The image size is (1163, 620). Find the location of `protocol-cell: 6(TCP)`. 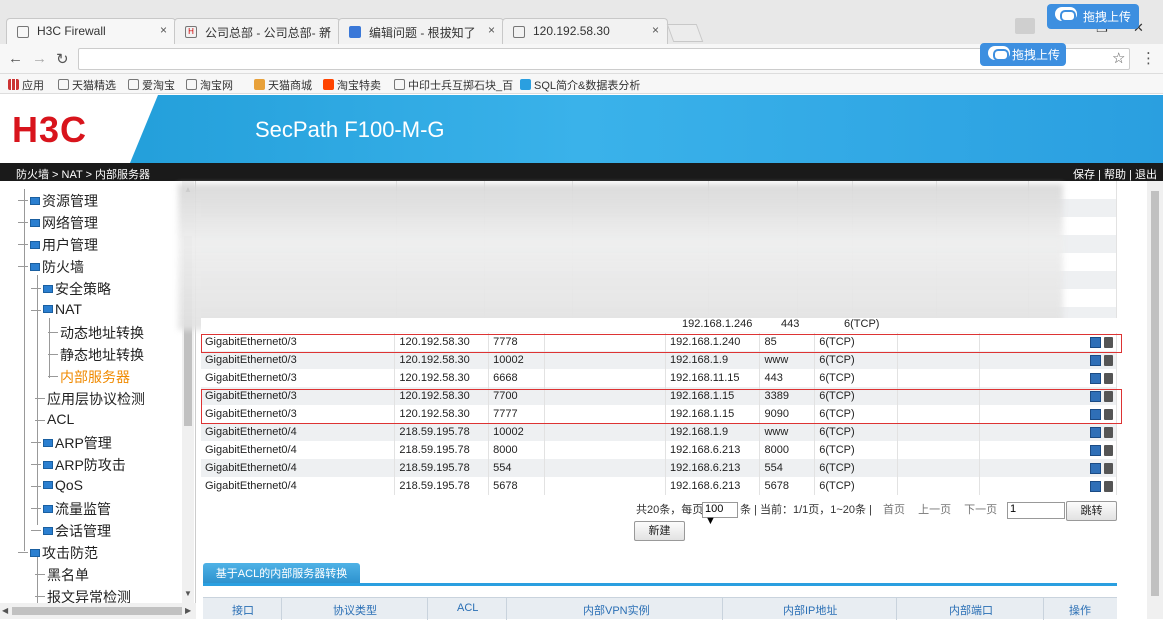

protocol-cell: 6(TCP) is located at coordinates (856, 450).